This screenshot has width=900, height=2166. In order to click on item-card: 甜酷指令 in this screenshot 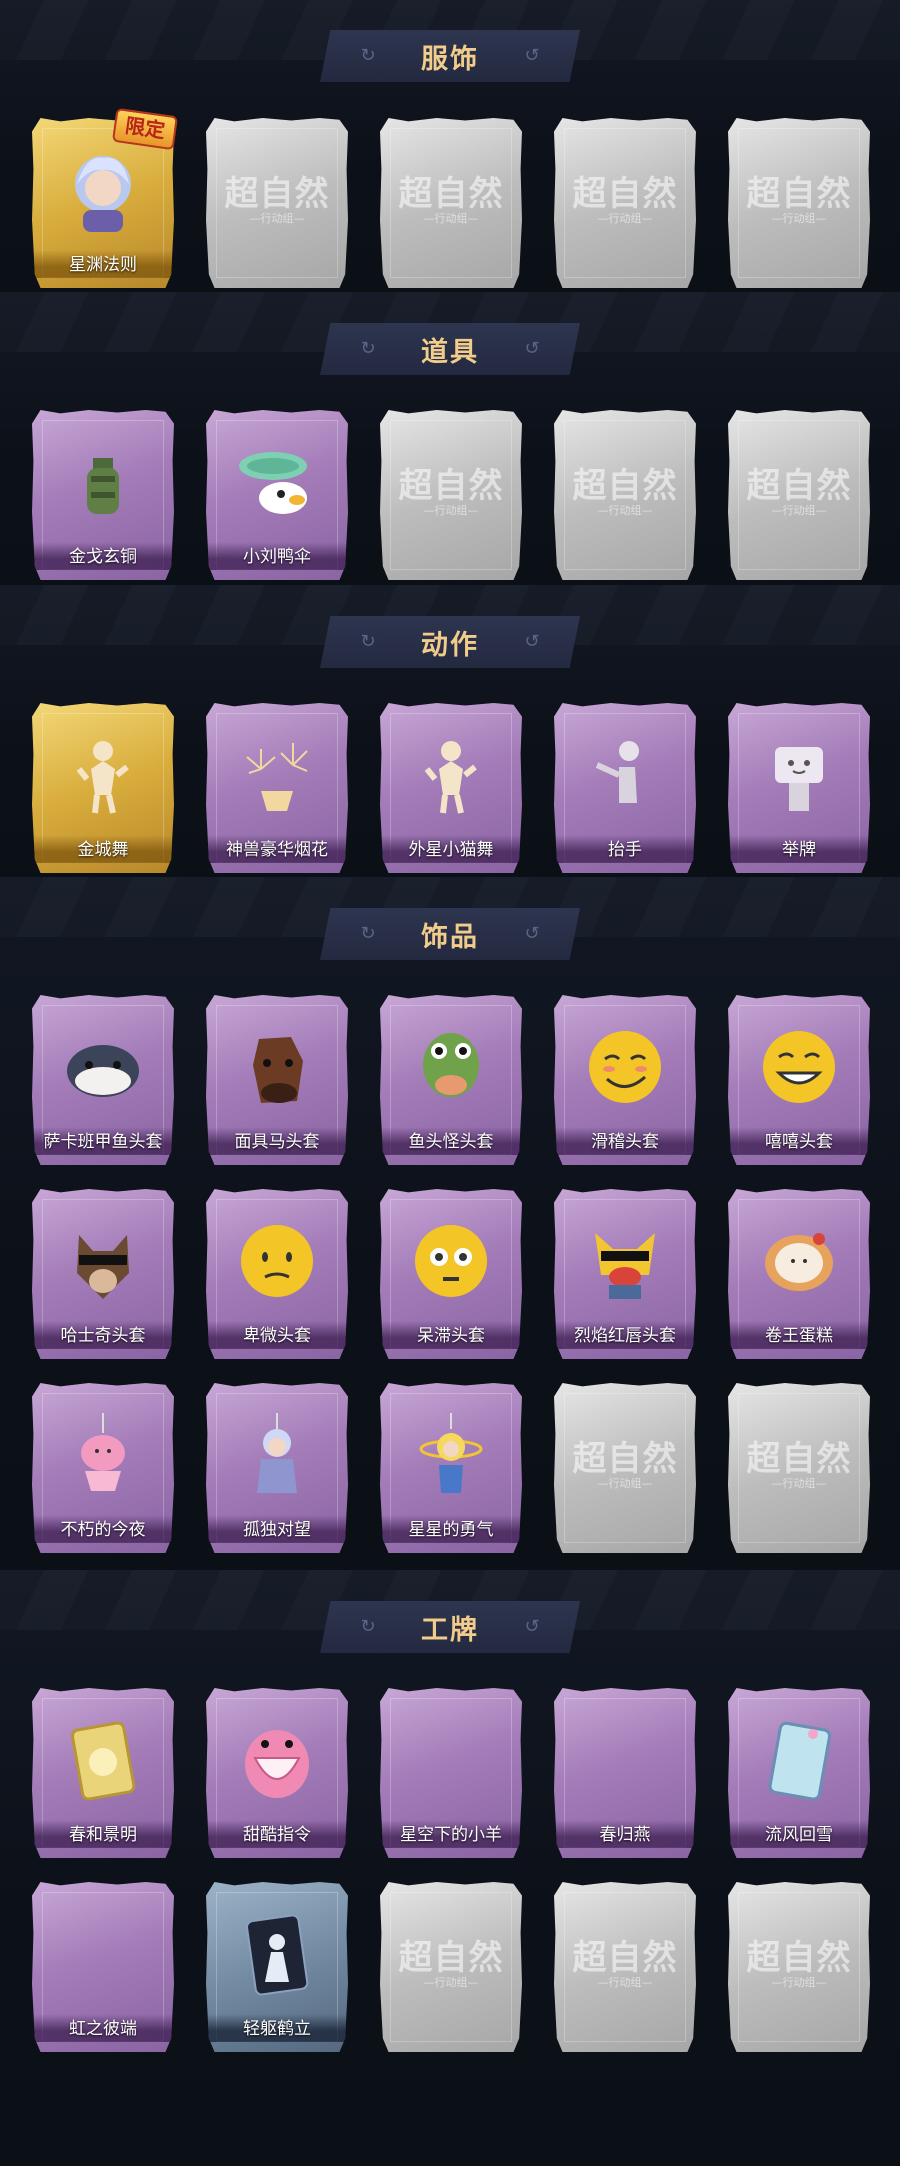, I will do `click(277, 1773)`.